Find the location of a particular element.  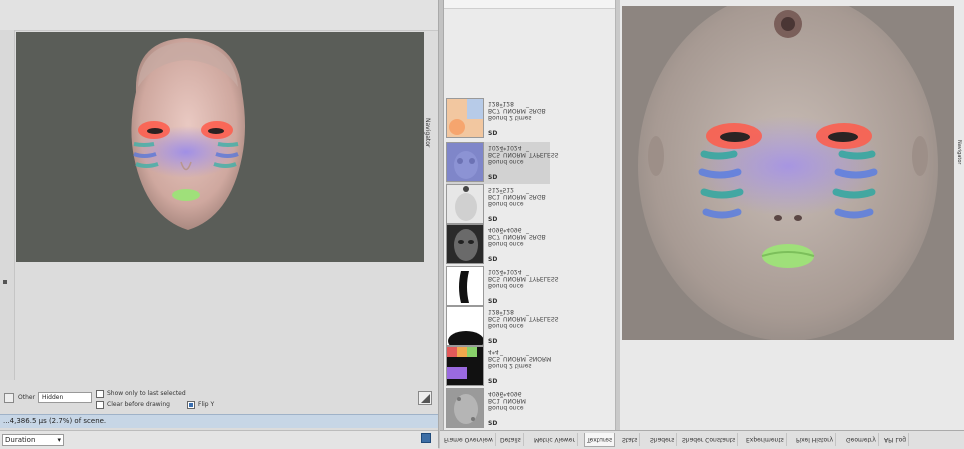

navigator-tab-left: Navigator is located at coordinates (430, 153).